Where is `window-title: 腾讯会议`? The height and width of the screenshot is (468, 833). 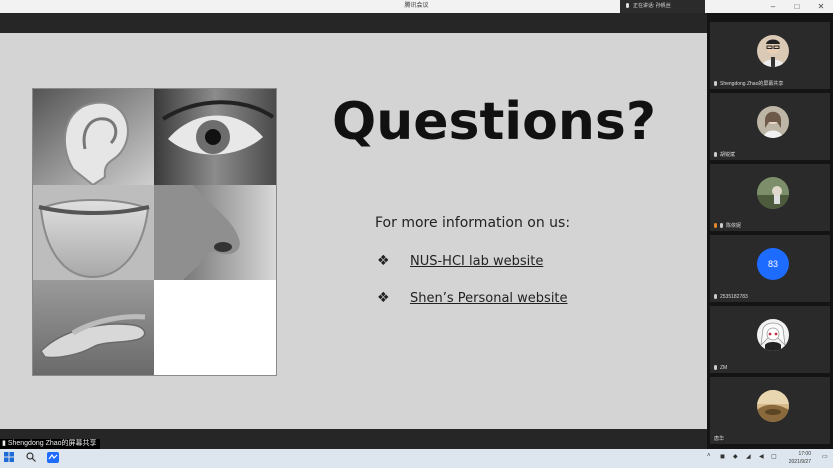
window-title: 腾讯会议 is located at coordinates (416, 6).